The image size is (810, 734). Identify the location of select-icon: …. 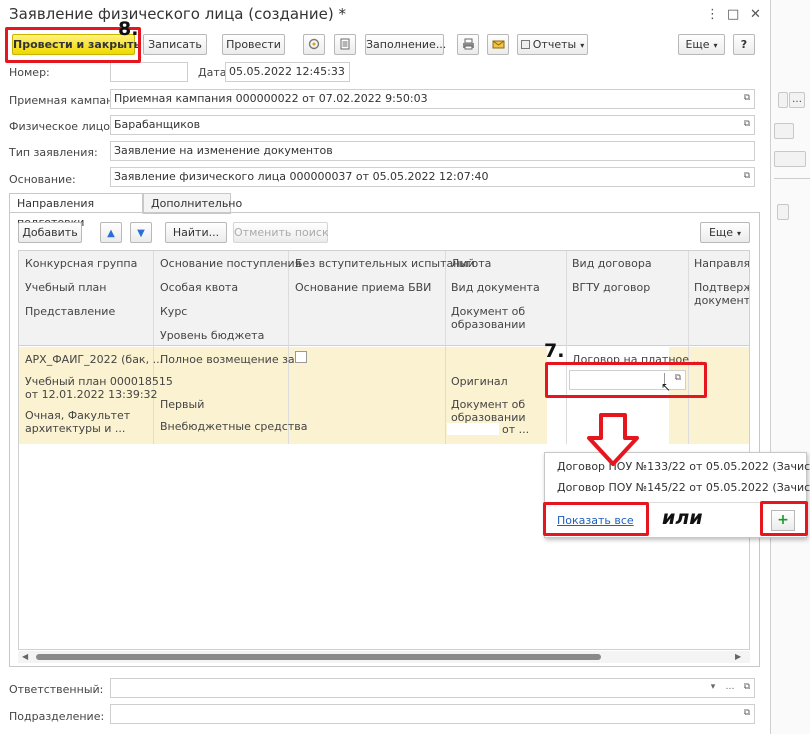
(730, 688).